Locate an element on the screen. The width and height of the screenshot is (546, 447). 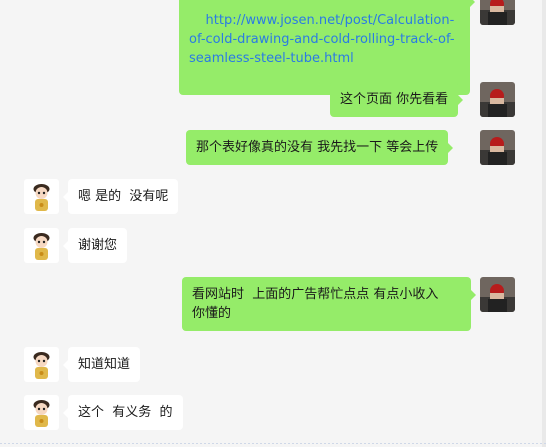
message-bubble: 谢谢您 is located at coordinates (95, 245).